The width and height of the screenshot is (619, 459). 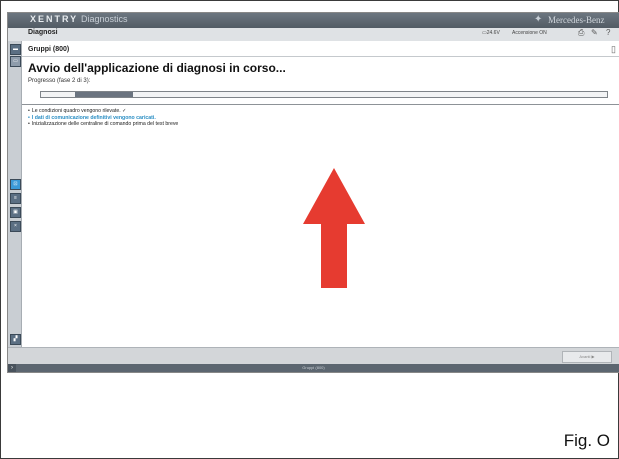 I want to click on progress-label: Progresso (fase 2 di 3):, so click(x=59, y=81).